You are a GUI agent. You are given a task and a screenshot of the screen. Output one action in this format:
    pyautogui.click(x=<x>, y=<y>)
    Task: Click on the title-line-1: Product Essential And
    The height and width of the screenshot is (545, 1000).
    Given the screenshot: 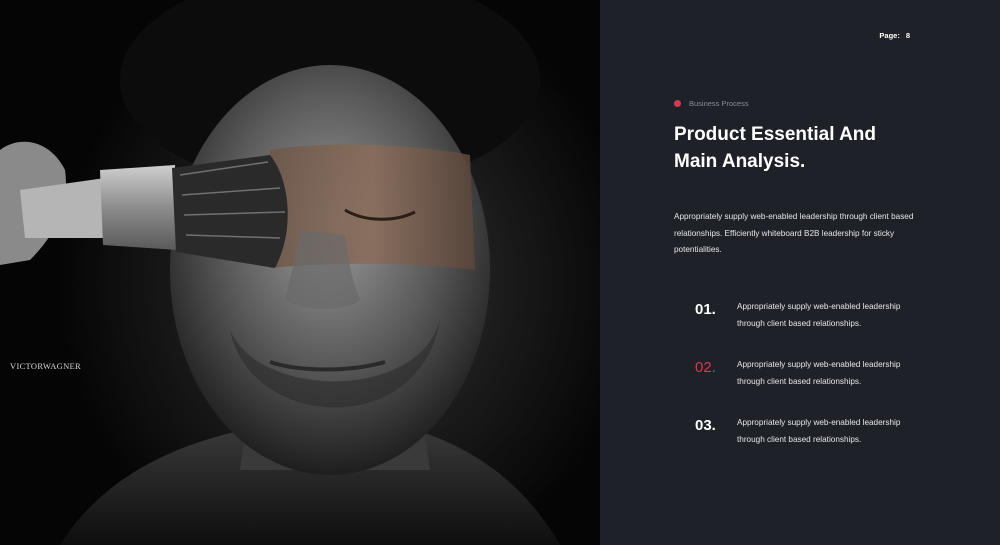 What is the action you would take?
    pyautogui.click(x=775, y=134)
    